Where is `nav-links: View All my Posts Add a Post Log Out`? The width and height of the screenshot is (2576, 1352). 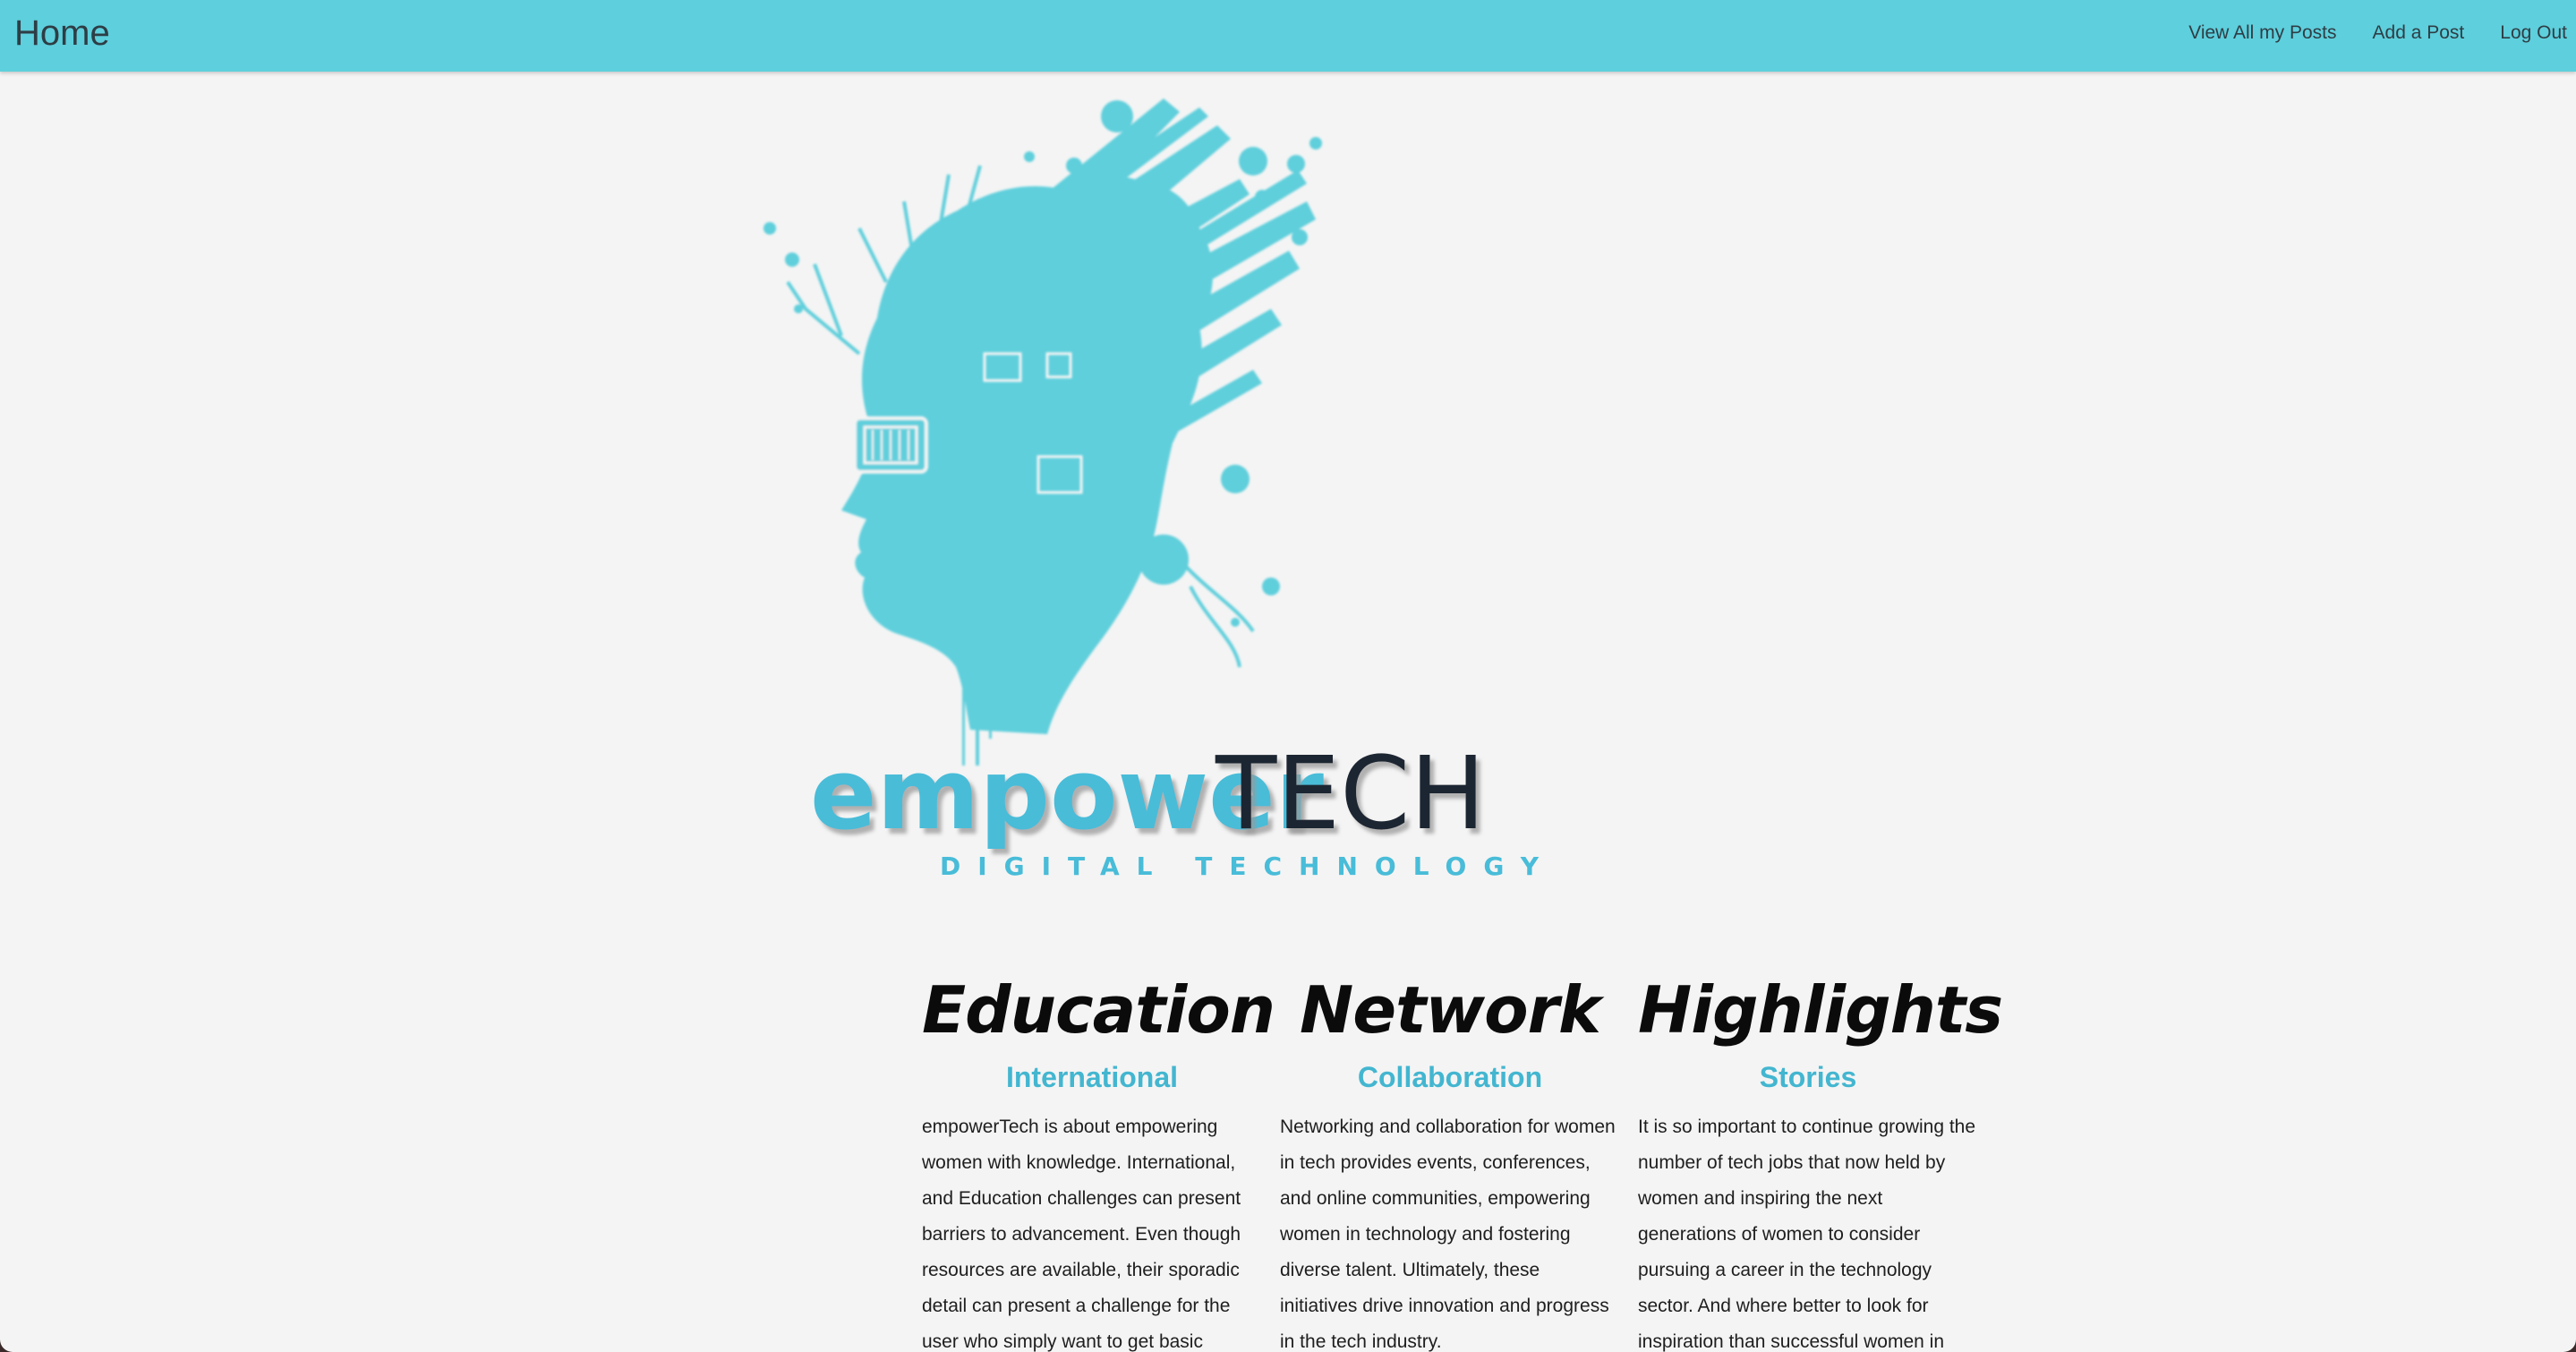 nav-links: View All my Posts Add a Post Log Out is located at coordinates (2364, 33).